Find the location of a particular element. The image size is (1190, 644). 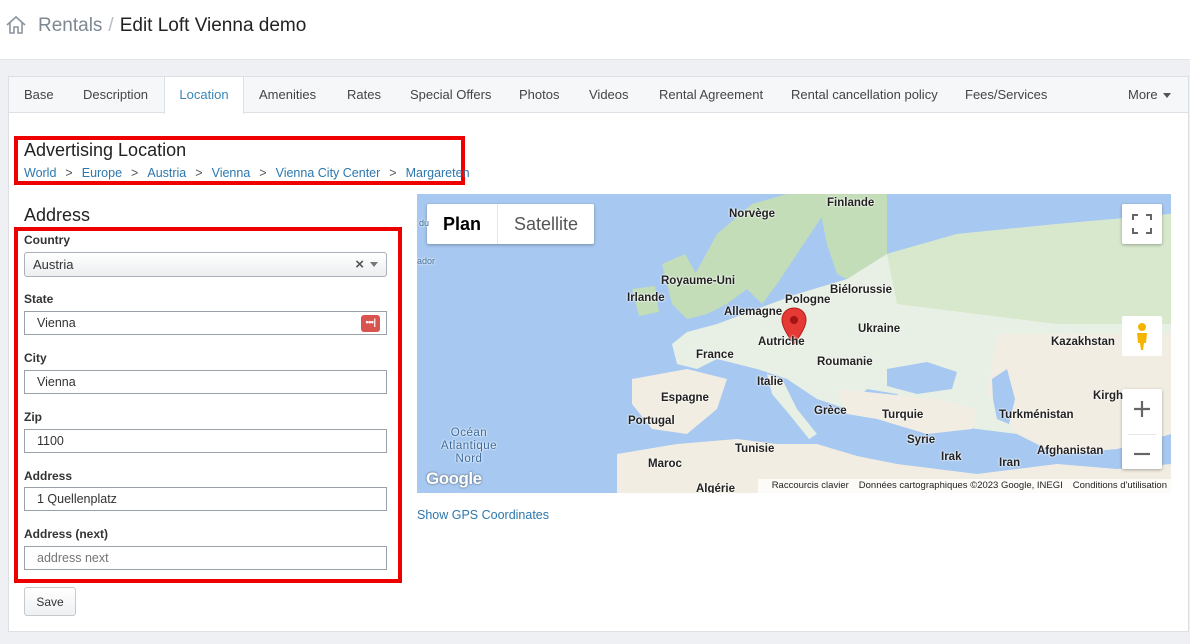

breadcrumb: Rentals / Edit Loft Vienna demo is located at coordinates (172, 26).